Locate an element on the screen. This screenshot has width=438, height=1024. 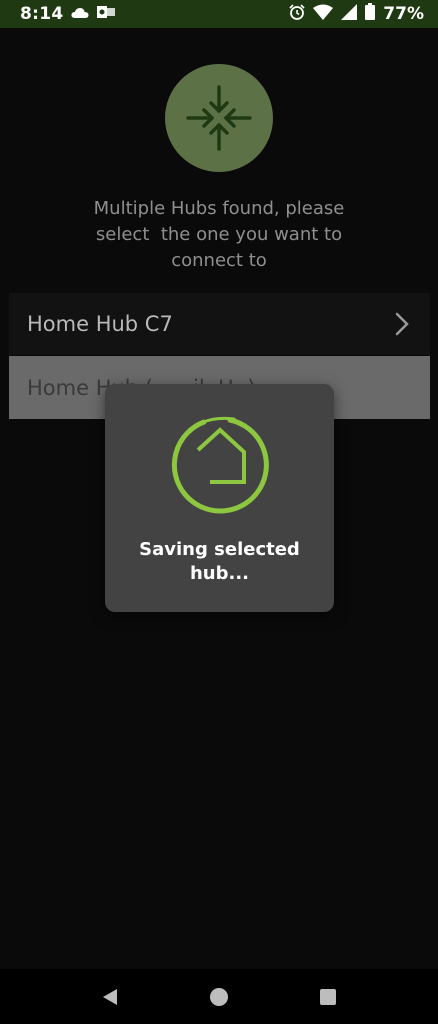
status-bar: 8:14 77% is located at coordinates (219, 14).